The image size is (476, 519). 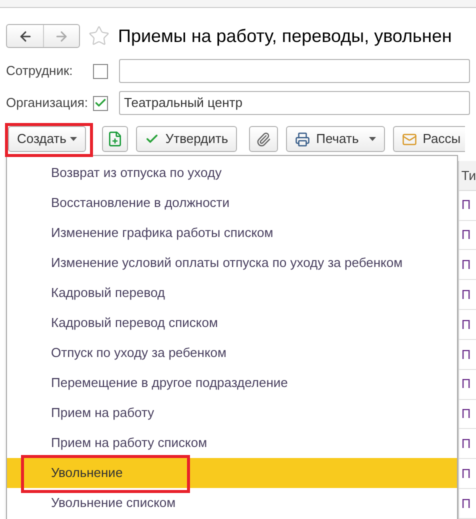 What do you see at coordinates (232, 383) in the screenshot?
I see `menu-item: Перемещение в другое подразделение` at bounding box center [232, 383].